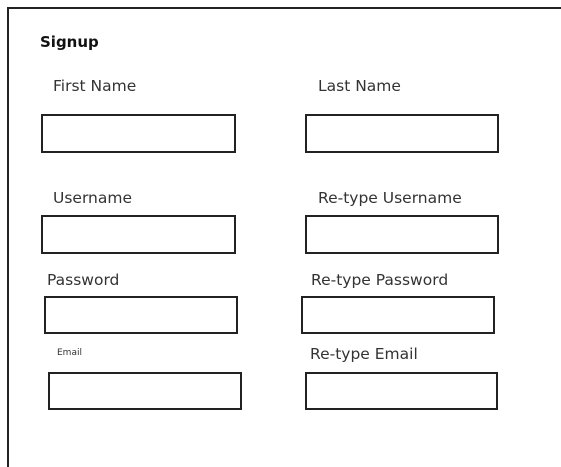 This screenshot has width=561, height=467. Describe the element at coordinates (93, 198) in the screenshot. I see `username-label: Username` at that location.